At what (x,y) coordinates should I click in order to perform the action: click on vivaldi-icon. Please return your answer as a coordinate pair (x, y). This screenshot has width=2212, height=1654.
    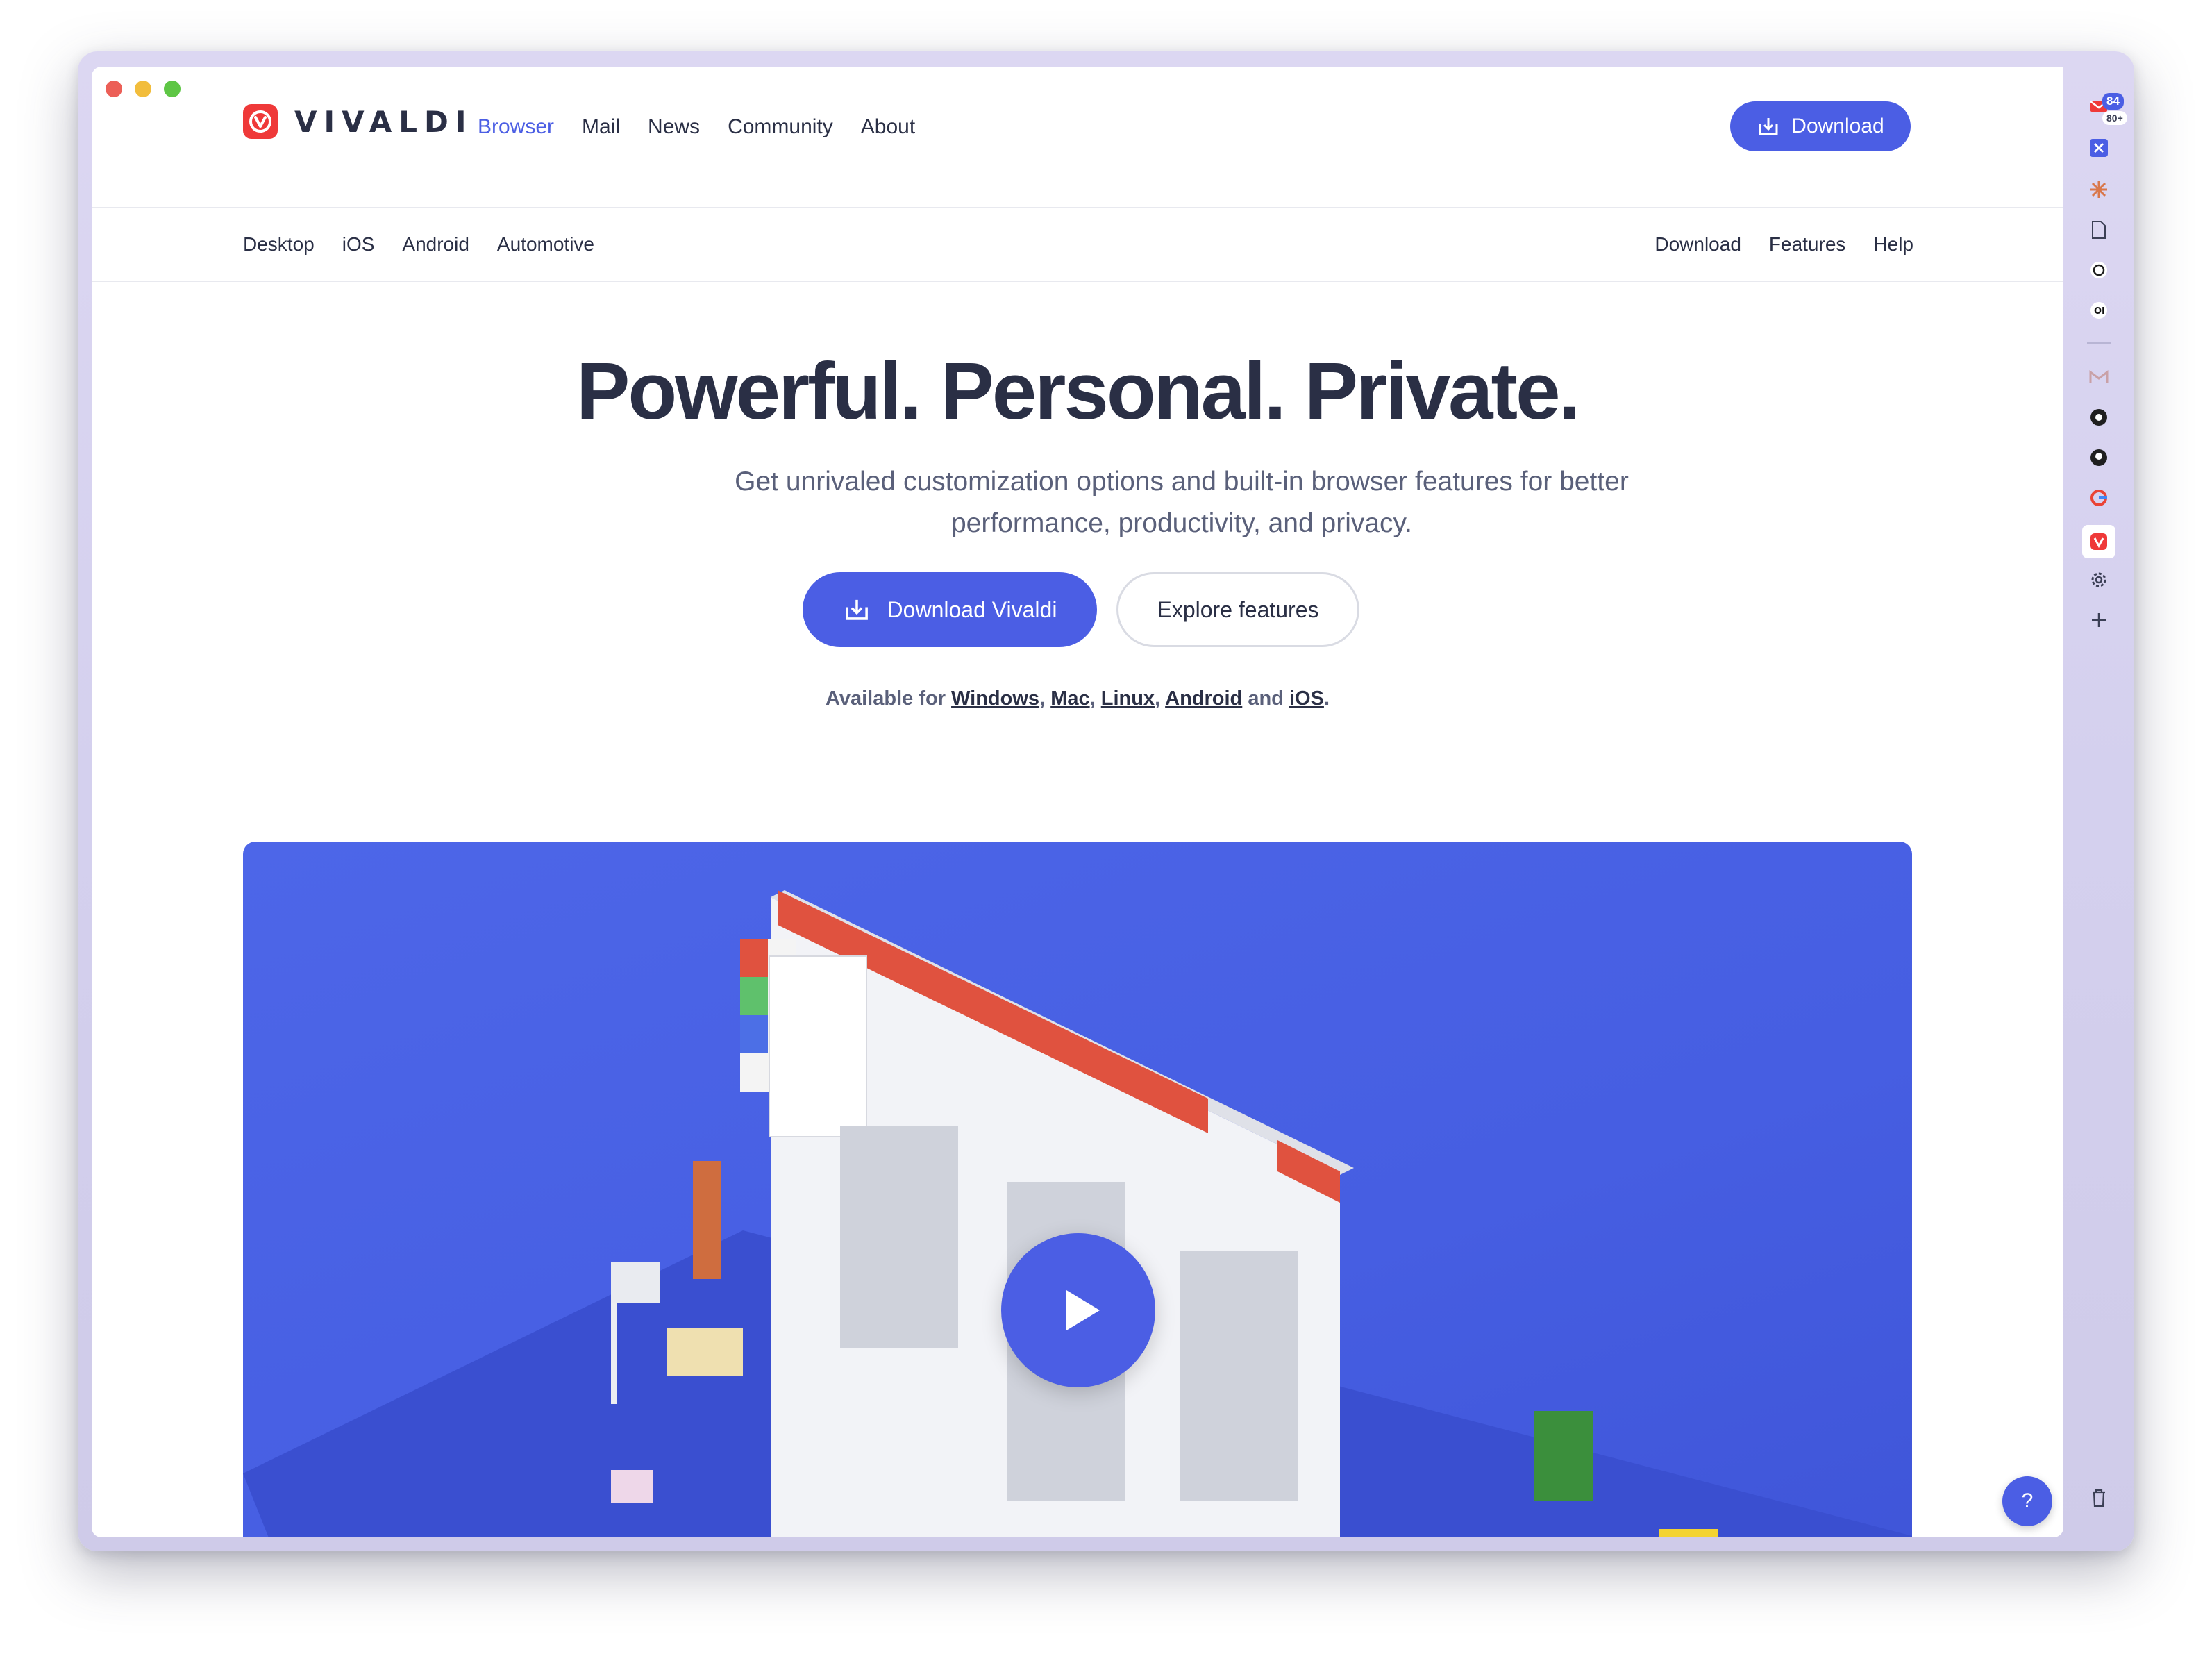
    Looking at the image, I should click on (2098, 541).